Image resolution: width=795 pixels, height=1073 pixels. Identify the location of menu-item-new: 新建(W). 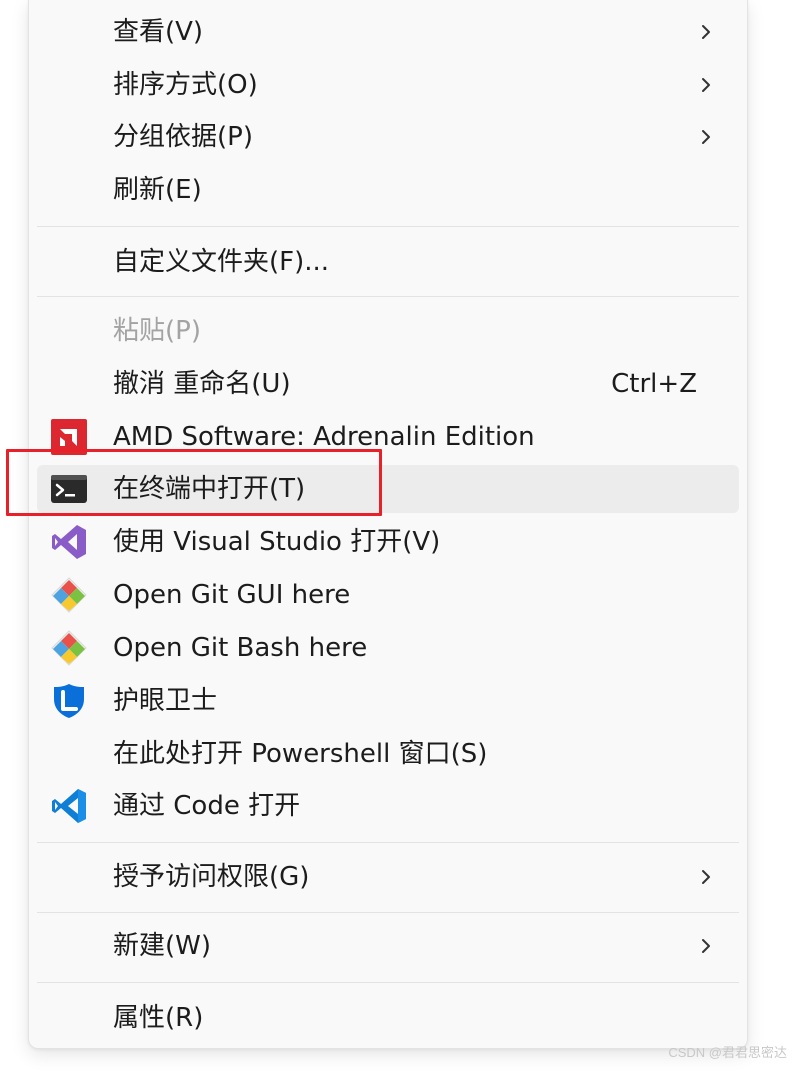
(388, 946).